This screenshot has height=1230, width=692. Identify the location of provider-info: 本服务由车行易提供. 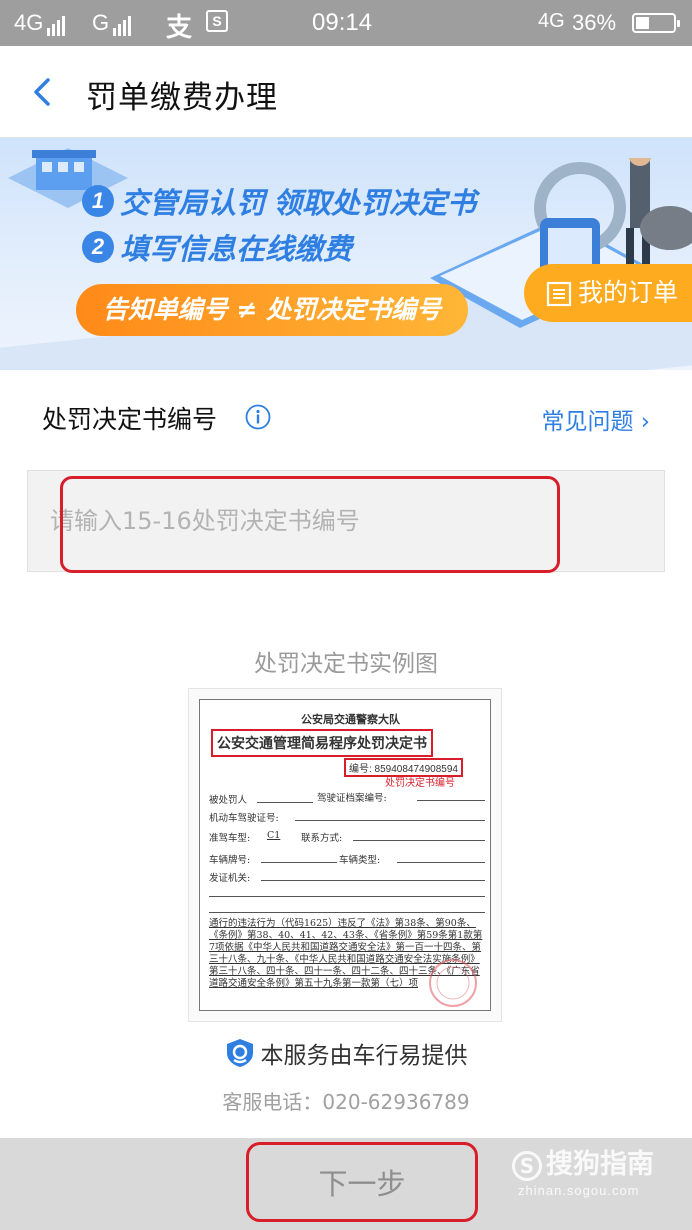
(346, 1053).